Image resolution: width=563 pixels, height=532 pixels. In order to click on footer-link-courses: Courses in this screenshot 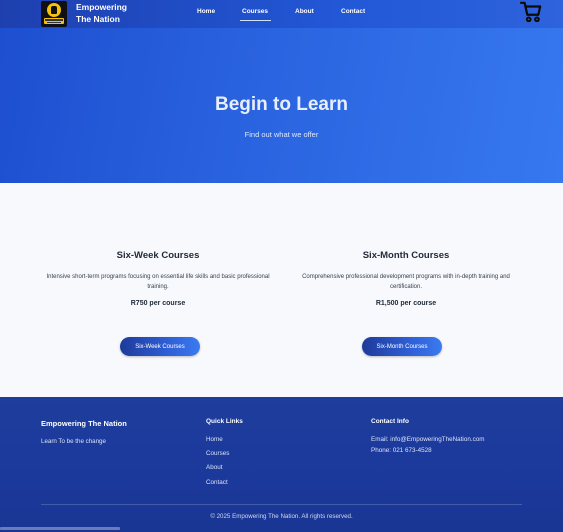, I will do `click(217, 453)`.